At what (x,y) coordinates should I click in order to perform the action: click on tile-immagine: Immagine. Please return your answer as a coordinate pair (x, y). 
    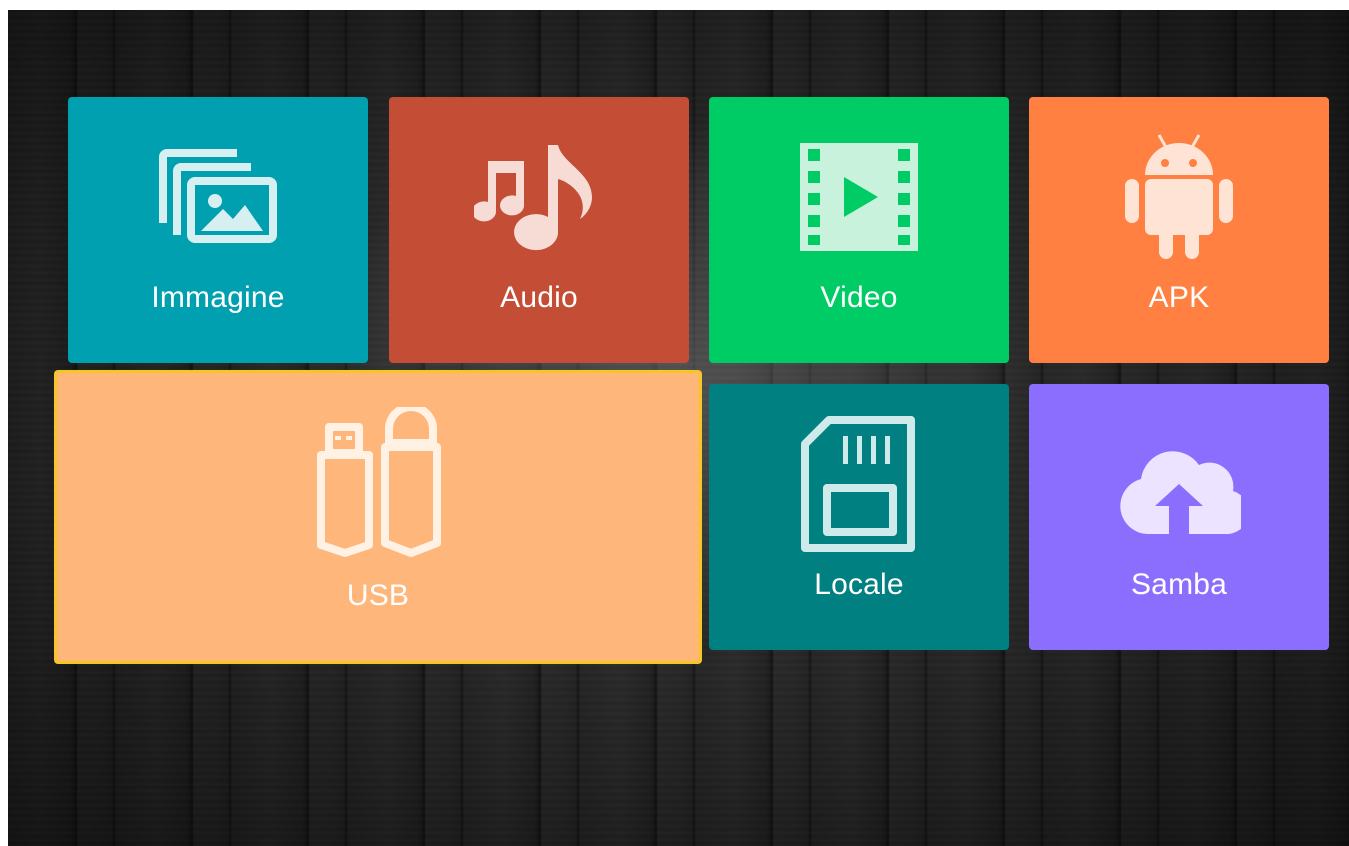
    Looking at the image, I should click on (218, 230).